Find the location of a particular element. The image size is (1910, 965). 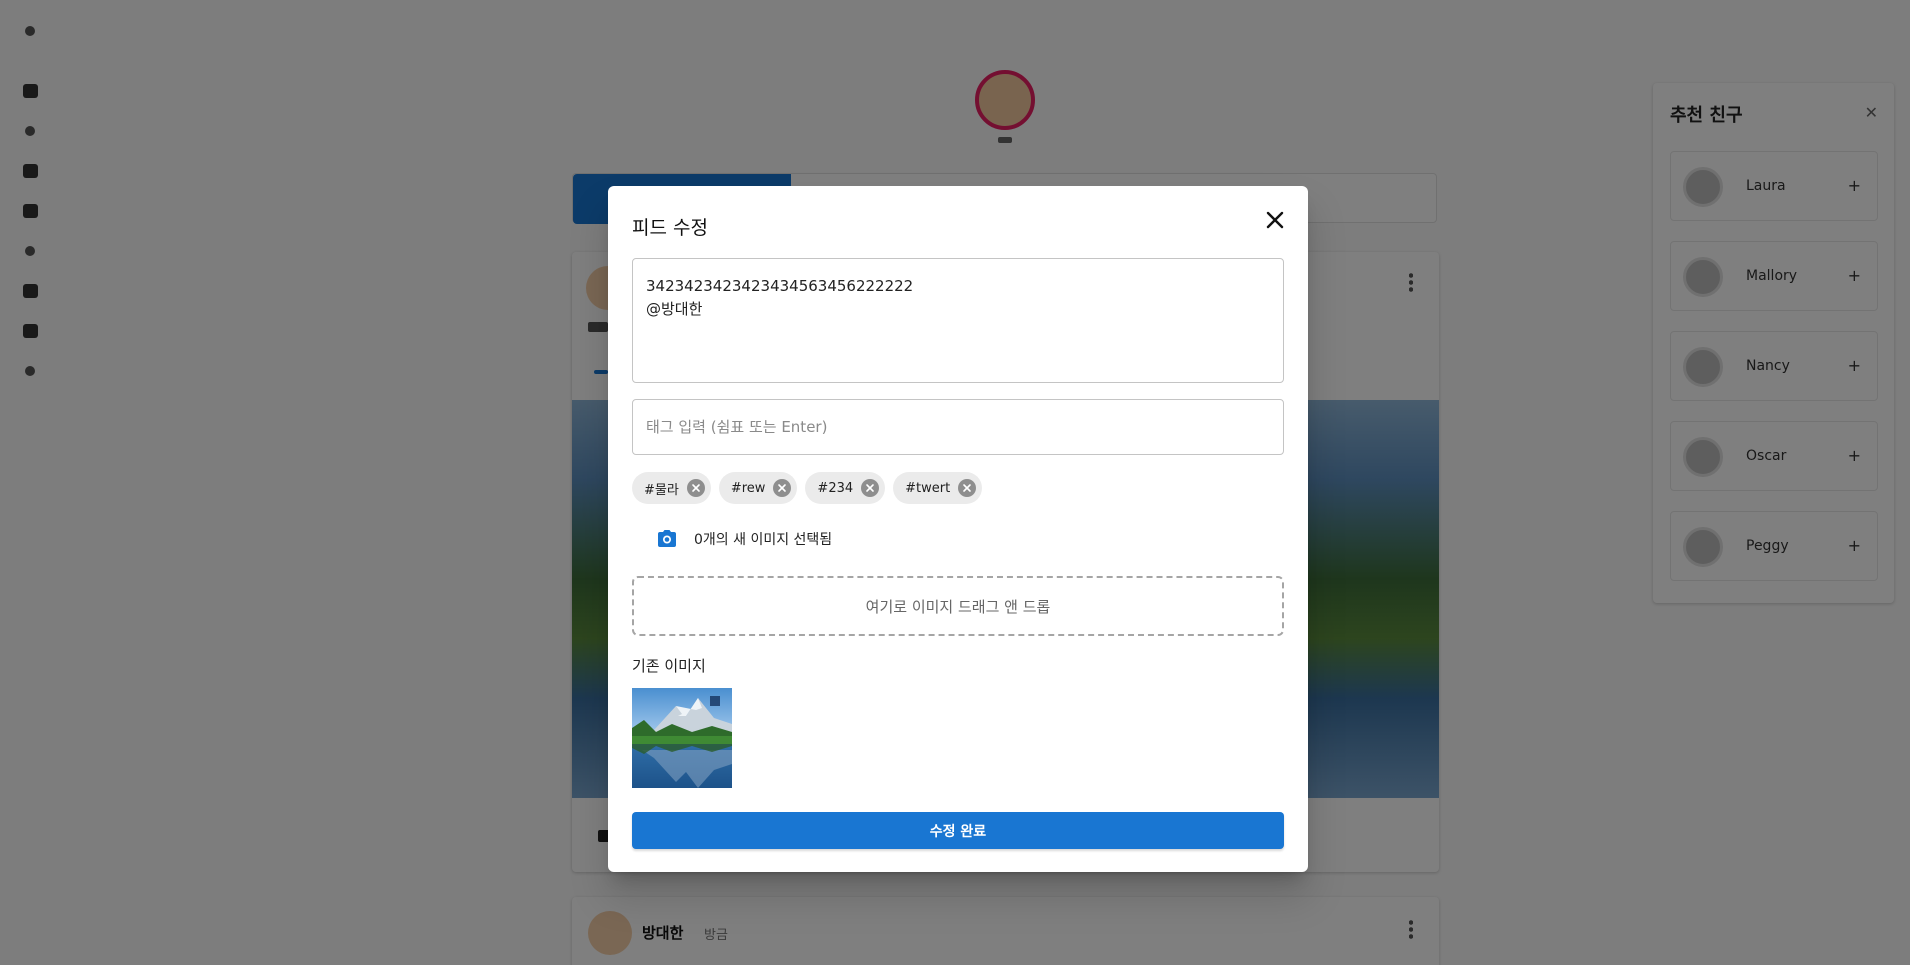

content-textarea: 3423423423423434563456222222 @방대한 is located at coordinates (958, 320).